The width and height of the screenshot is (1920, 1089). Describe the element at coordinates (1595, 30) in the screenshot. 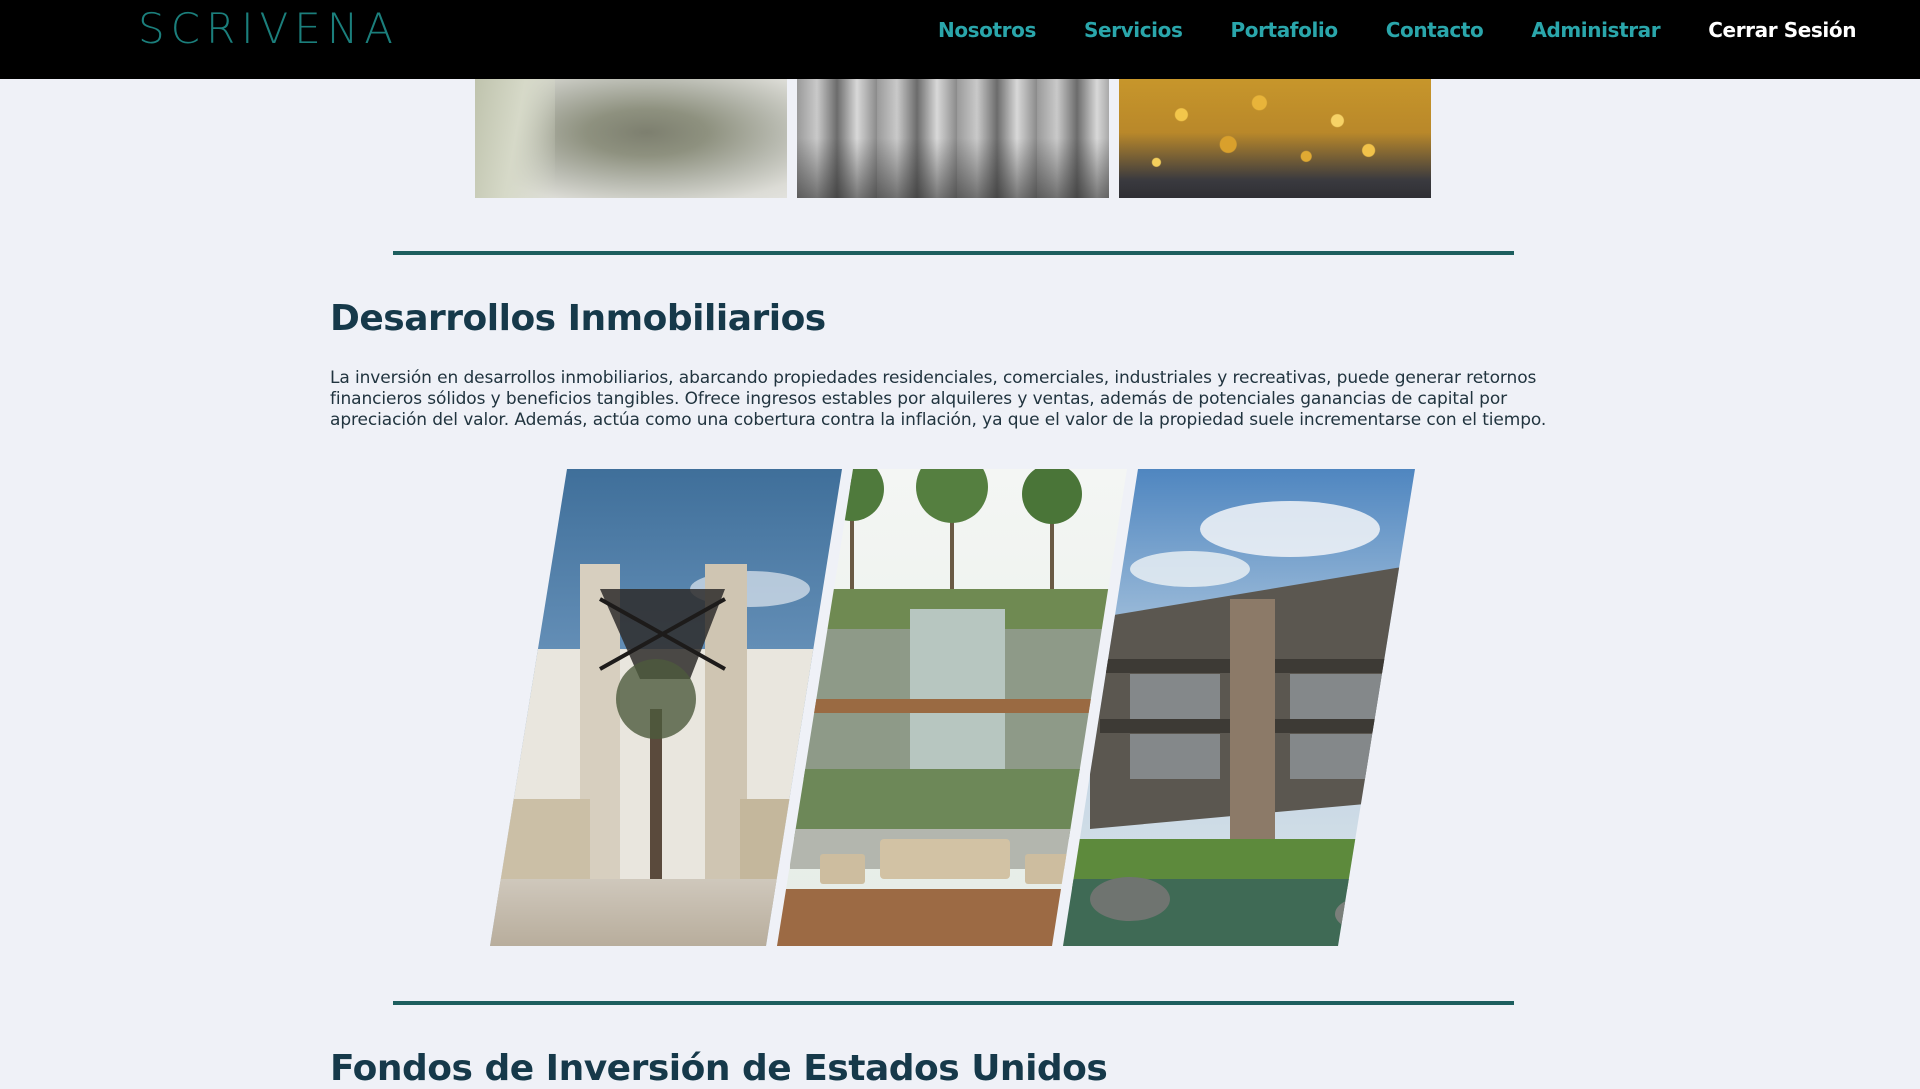

I see `nav-link-administrar: Administrar` at that location.